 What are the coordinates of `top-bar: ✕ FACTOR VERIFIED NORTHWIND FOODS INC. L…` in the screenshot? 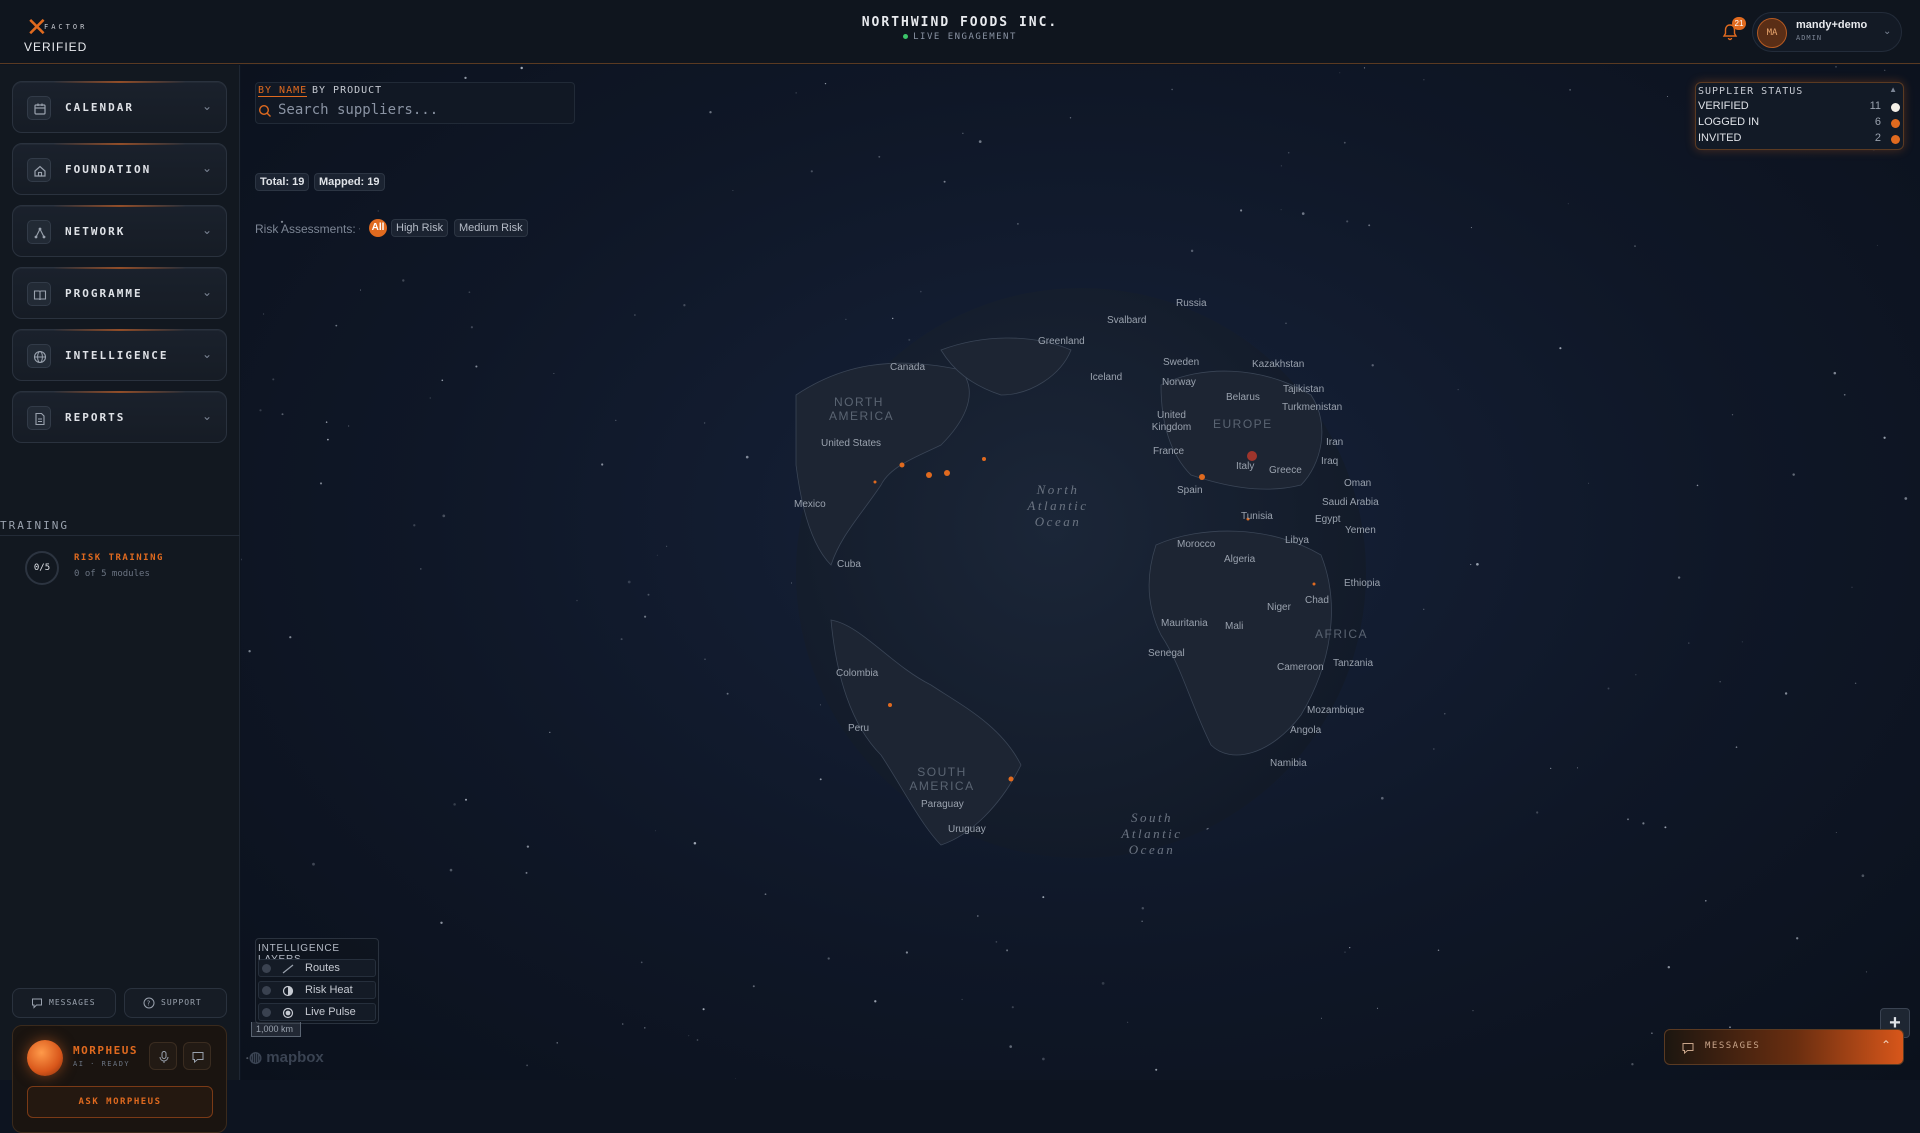 It's located at (960, 32).